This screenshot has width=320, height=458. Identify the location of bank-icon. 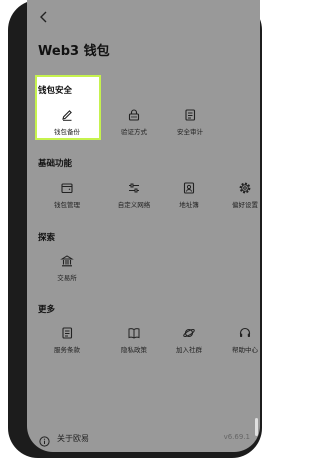
(67, 260).